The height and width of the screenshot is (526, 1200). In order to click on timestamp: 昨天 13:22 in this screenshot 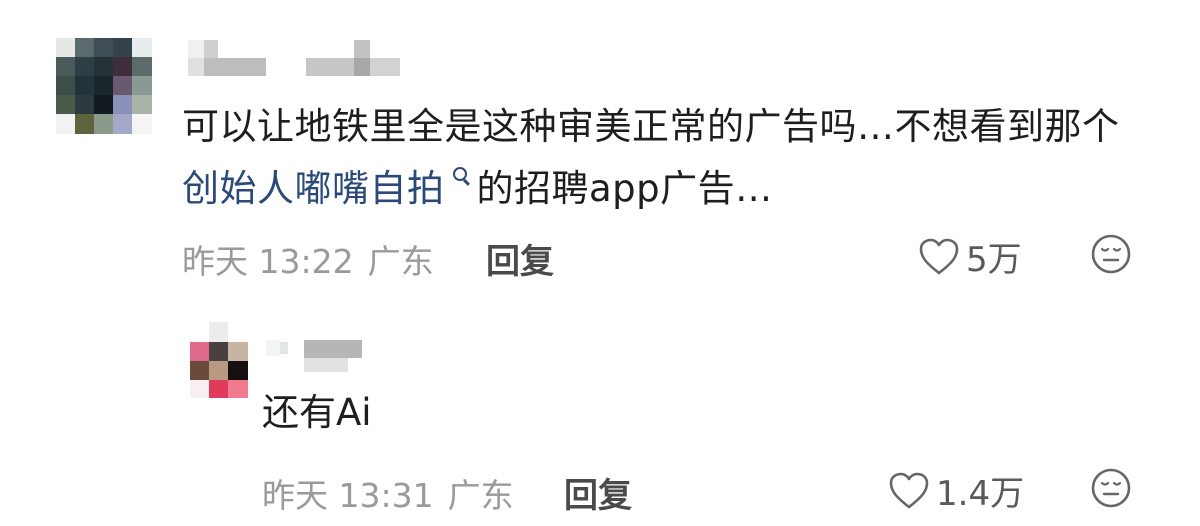, I will do `click(268, 261)`.